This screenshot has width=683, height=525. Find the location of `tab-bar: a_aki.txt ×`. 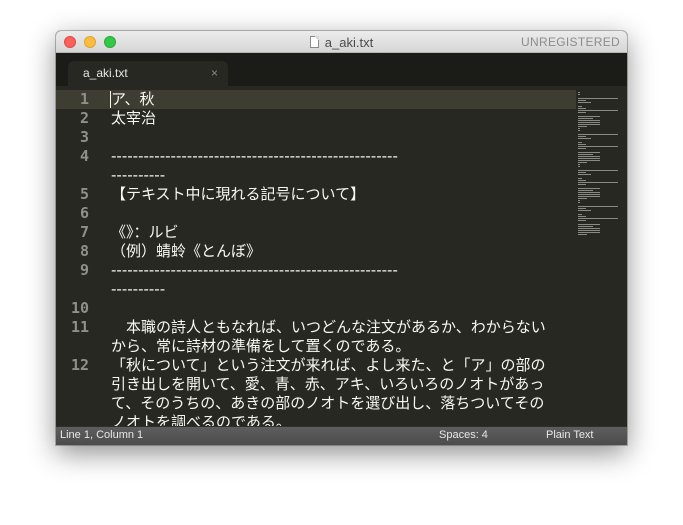

tab-bar: a_aki.txt × is located at coordinates (341, 69).